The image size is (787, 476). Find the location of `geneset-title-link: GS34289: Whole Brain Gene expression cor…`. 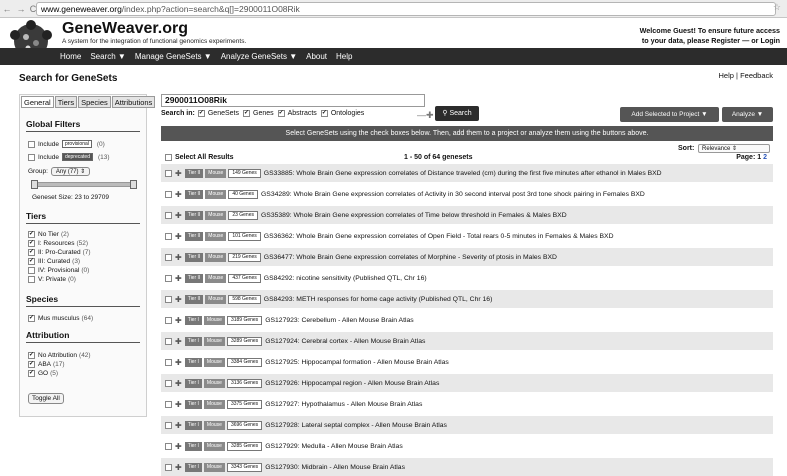

geneset-title-link: GS34289: Whole Brain Gene expression cor… is located at coordinates (453, 194).